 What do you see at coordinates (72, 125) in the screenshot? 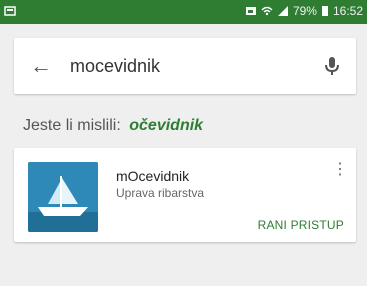
I see `suggestion-prefix: Jeste li mislili:` at bounding box center [72, 125].